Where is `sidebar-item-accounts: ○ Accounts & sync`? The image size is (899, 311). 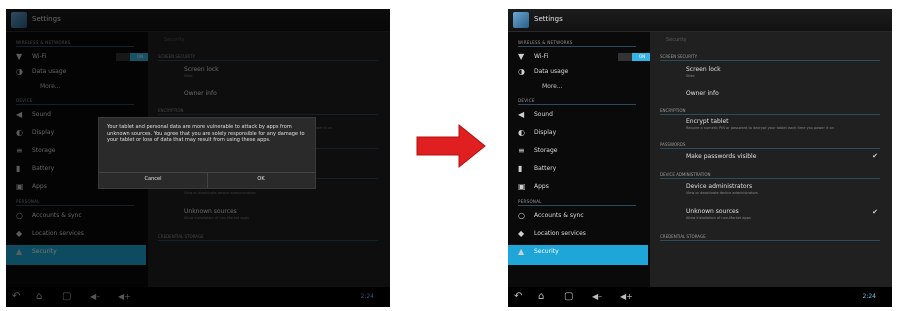
sidebar-item-accounts: ○ Accounts & sync is located at coordinates (579, 216).